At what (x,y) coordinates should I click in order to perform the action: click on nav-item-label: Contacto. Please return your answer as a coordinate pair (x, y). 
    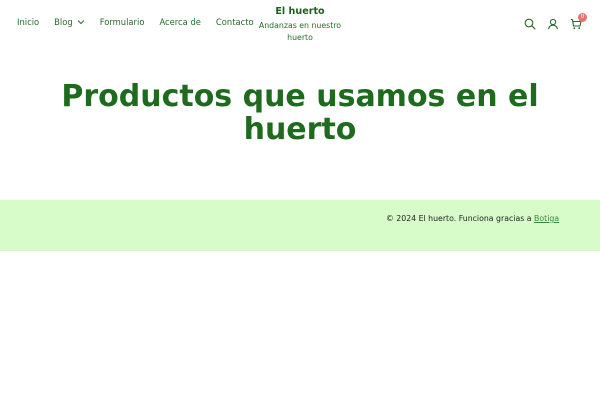
    Looking at the image, I should click on (234, 22).